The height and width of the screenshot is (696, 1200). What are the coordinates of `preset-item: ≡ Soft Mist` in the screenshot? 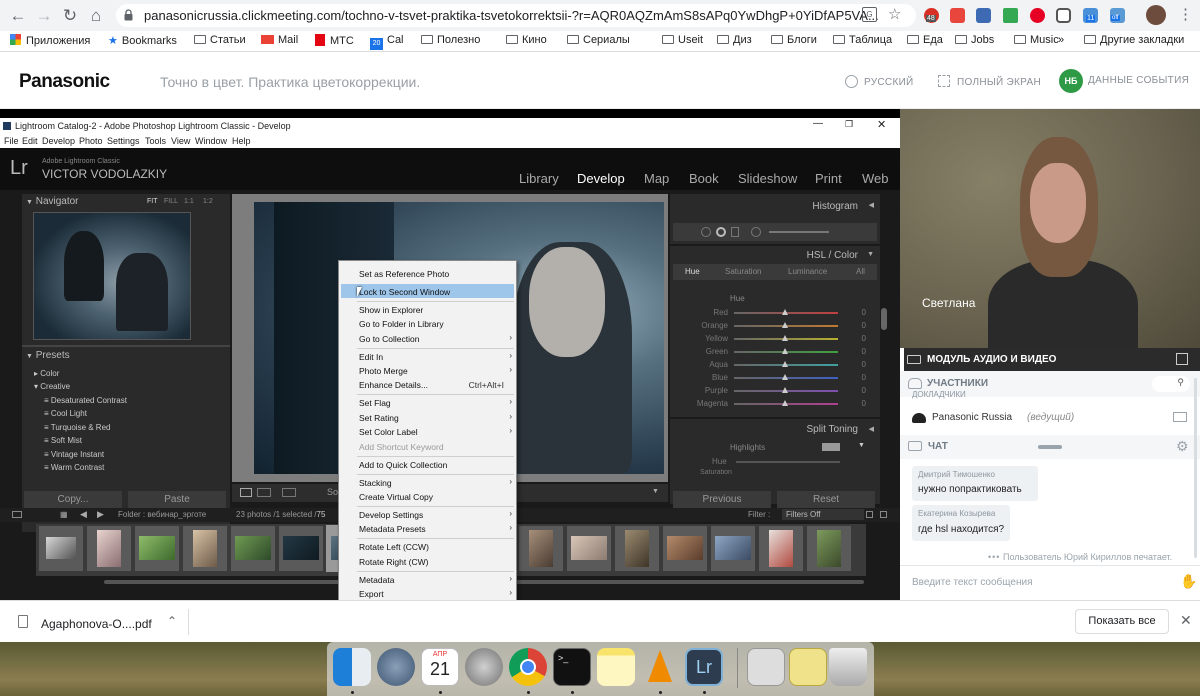 It's located at (63, 440).